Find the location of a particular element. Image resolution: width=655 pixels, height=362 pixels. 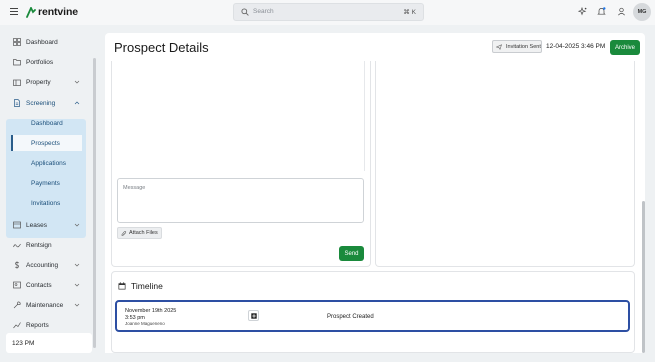

sidebar-item-property: Property is located at coordinates (46, 82).